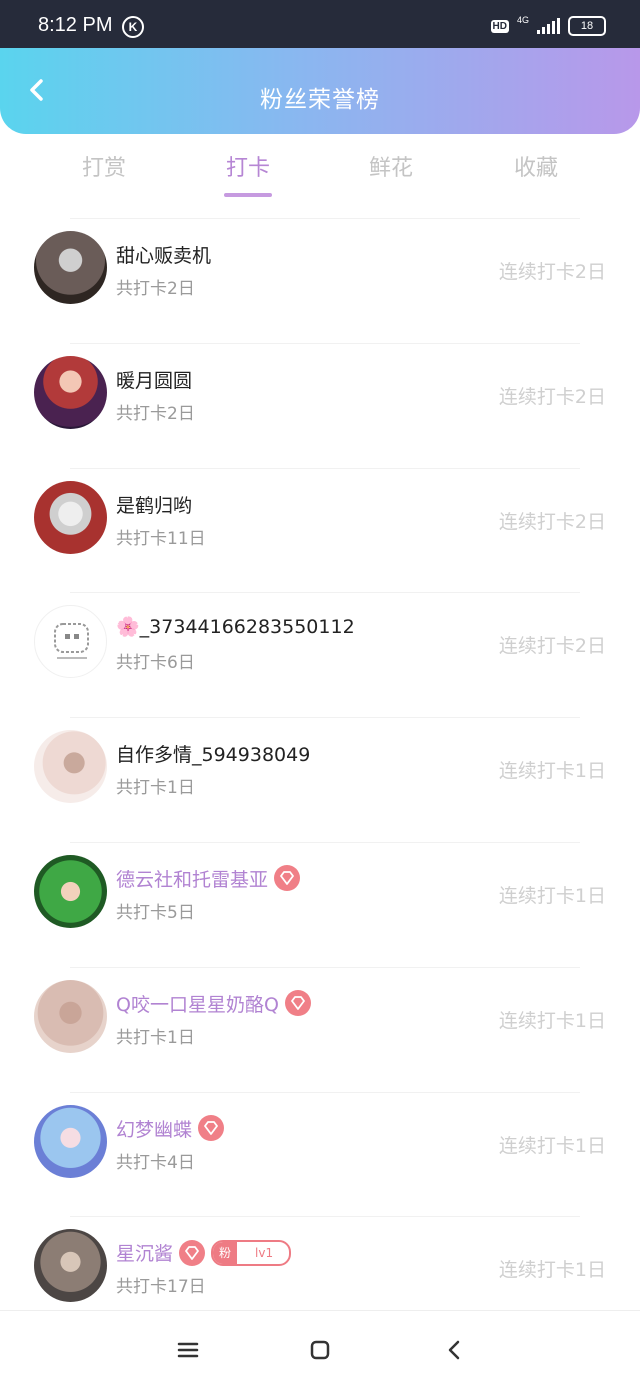  What do you see at coordinates (104, 166) in the screenshot?
I see `tab-reward: 打赏` at bounding box center [104, 166].